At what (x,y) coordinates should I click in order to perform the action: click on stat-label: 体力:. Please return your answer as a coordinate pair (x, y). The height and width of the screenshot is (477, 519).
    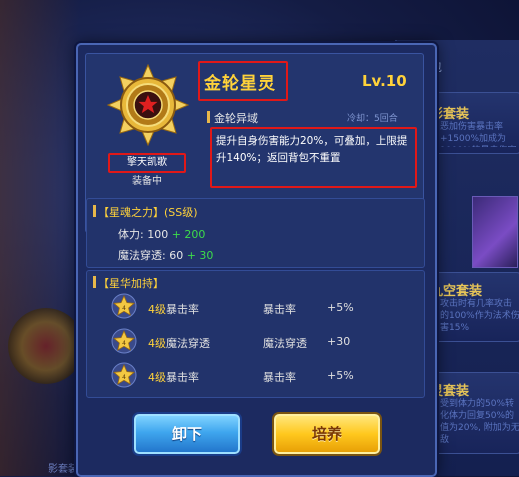
    Looking at the image, I should click on (131, 234).